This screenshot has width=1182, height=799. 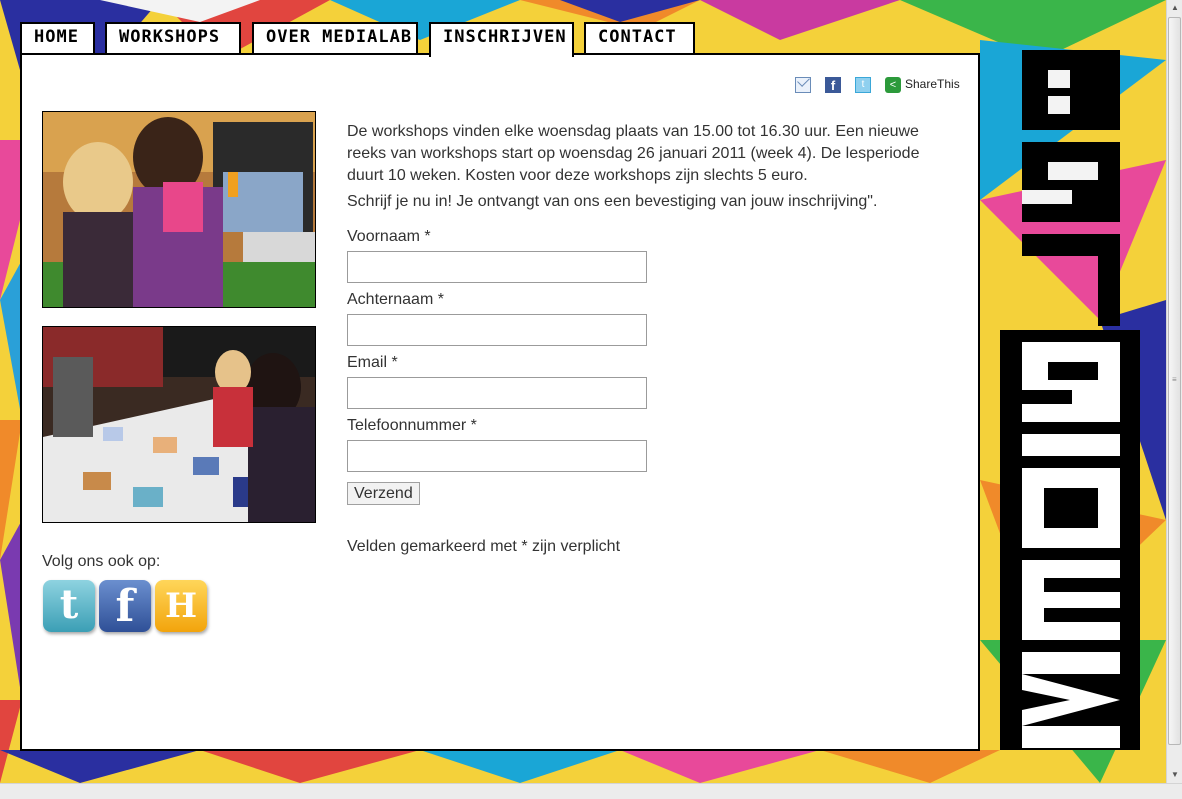 I want to click on twitter-share-icon: t, so click(x=863, y=85).